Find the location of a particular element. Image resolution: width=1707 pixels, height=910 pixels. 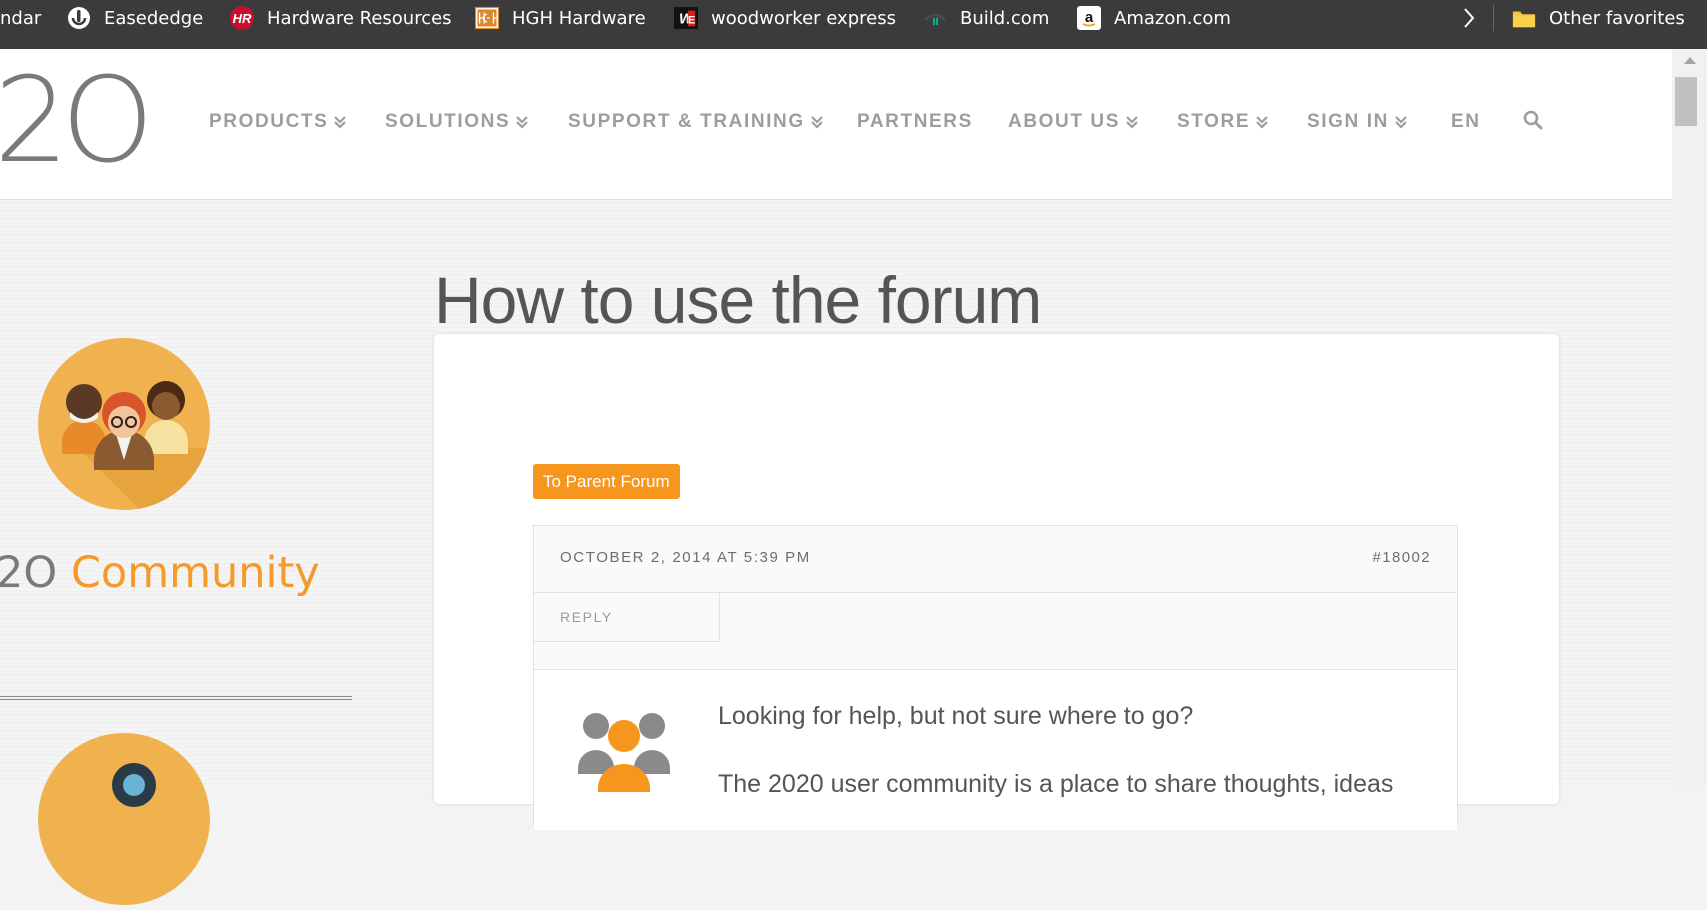

nav-about-us: ABOUT US is located at coordinates (1073, 122).